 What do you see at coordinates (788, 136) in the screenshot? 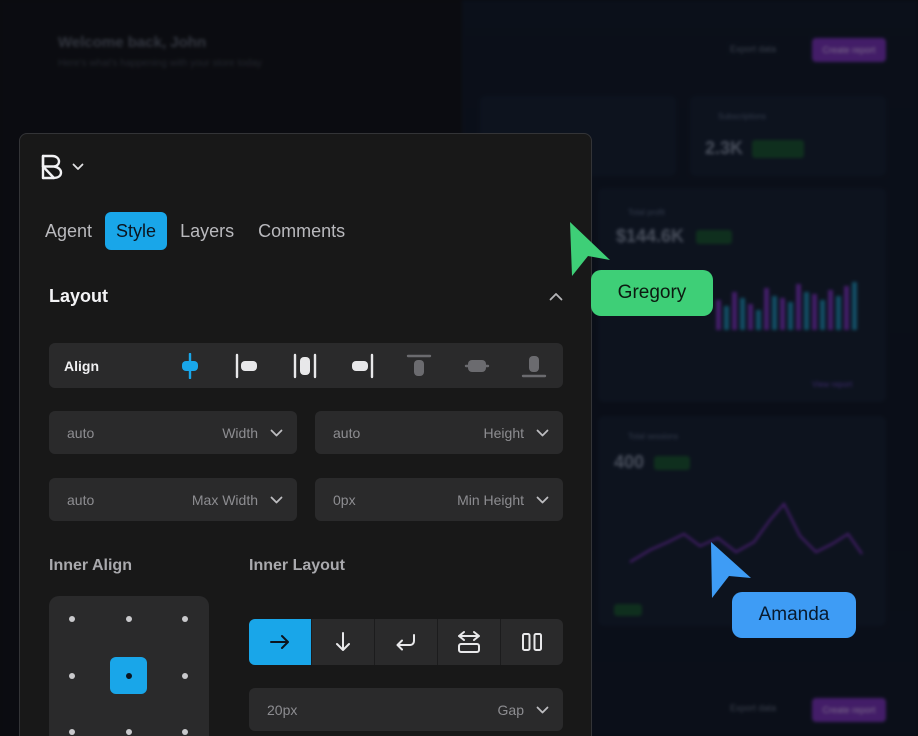
I see `background-card` at bounding box center [788, 136].